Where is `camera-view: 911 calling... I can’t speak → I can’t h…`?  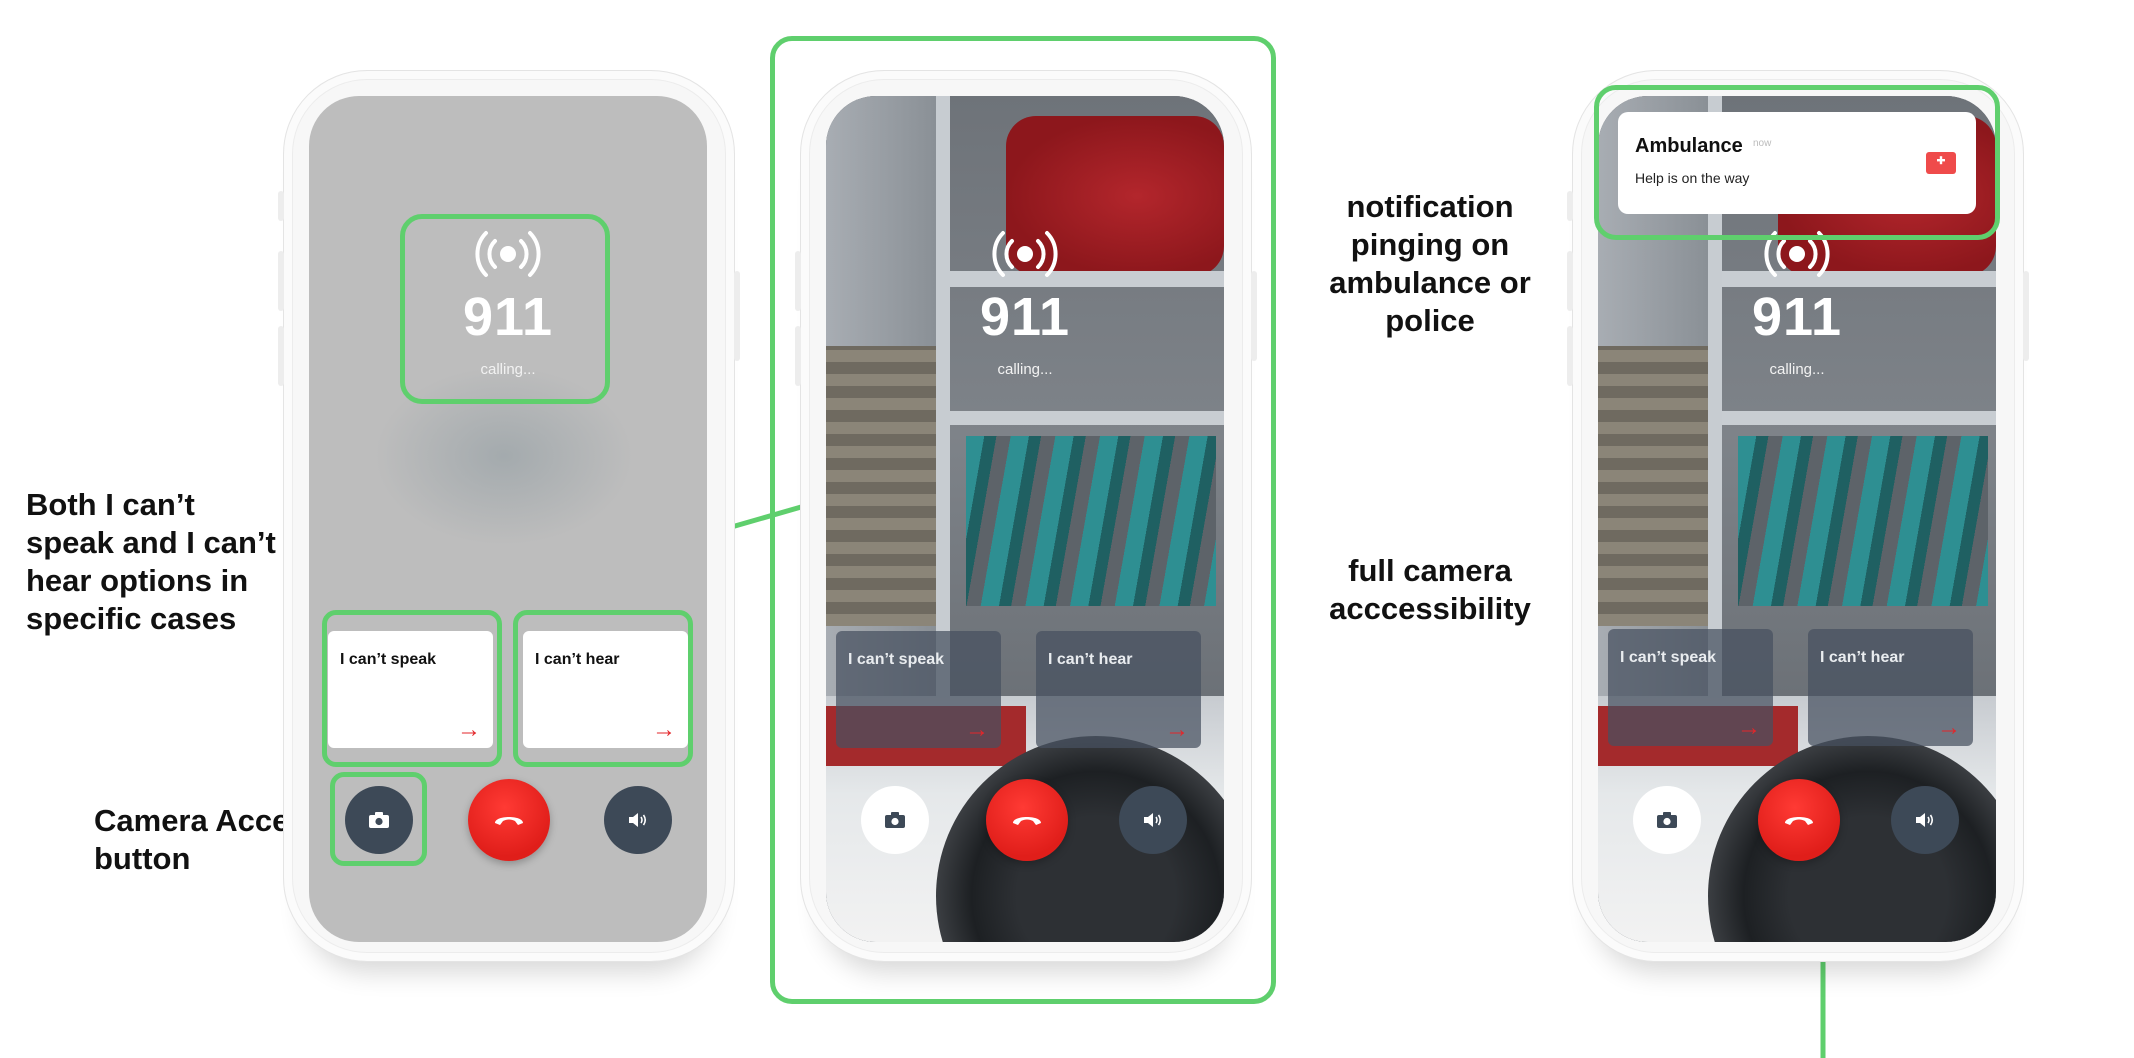
camera-view: 911 calling... I can’t speak → I can’t h… is located at coordinates (1025, 519).